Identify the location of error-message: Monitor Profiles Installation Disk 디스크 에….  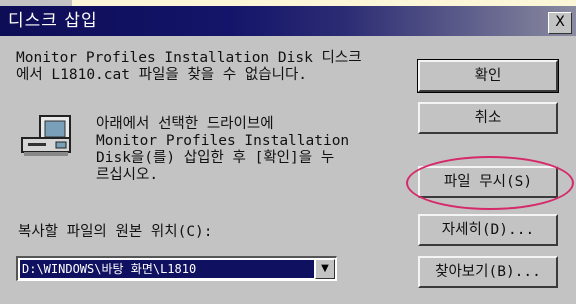
(189, 66).